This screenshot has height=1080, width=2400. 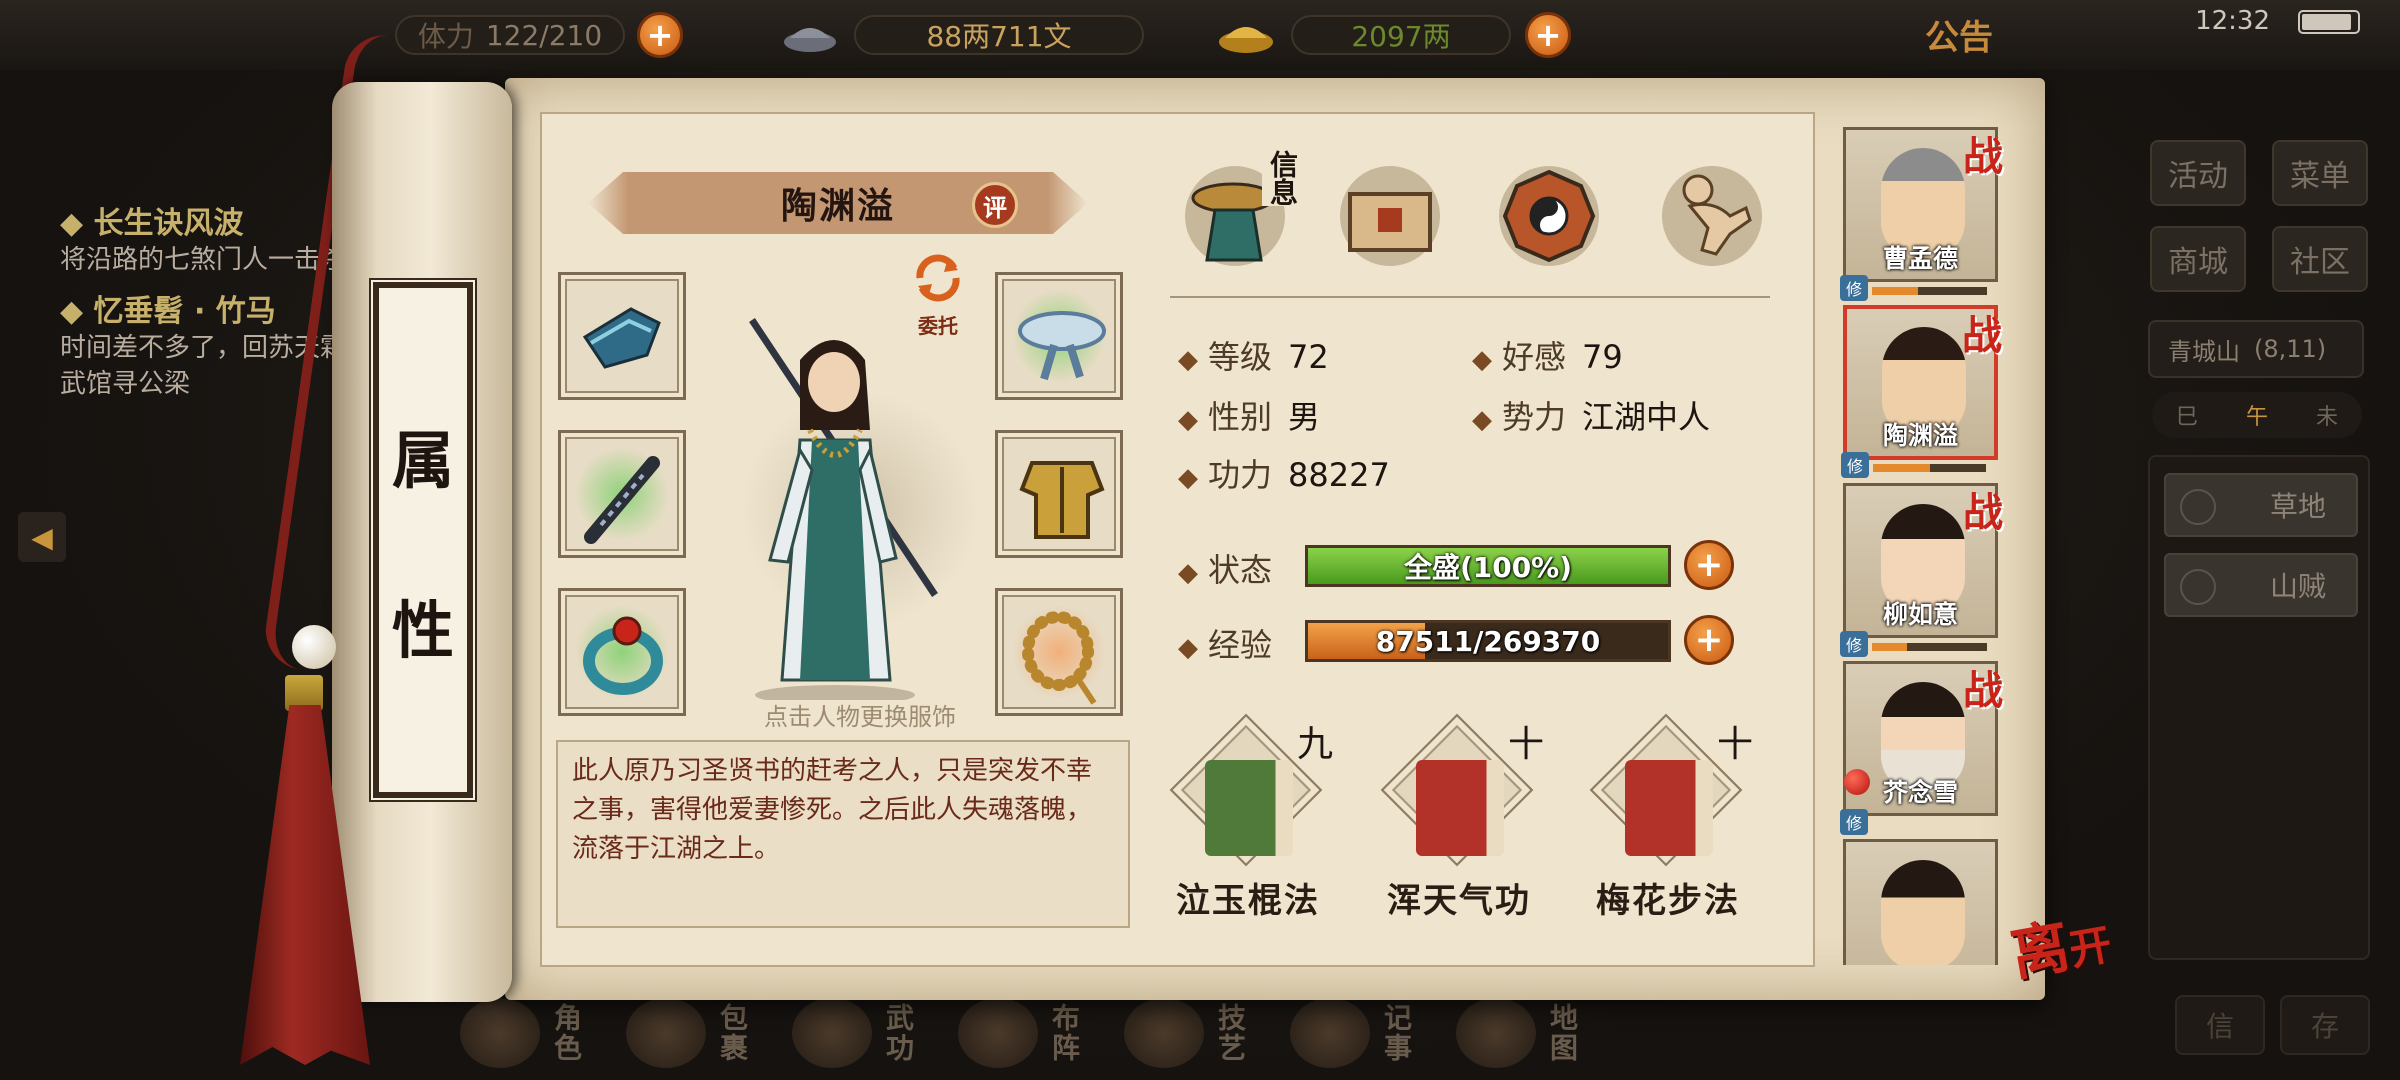 What do you see at coordinates (1921, 570) in the screenshot?
I see `companion-card: 战 柳如意 修` at bounding box center [1921, 570].